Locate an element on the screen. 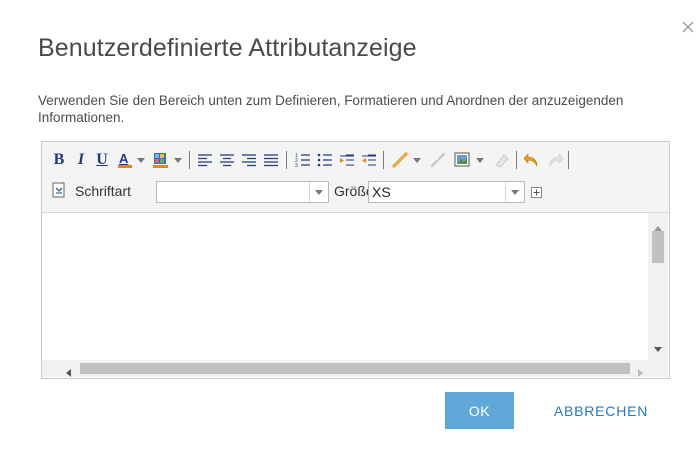 This screenshot has width=699, height=461. highlight-color-dropdown-icon is located at coordinates (178, 160).